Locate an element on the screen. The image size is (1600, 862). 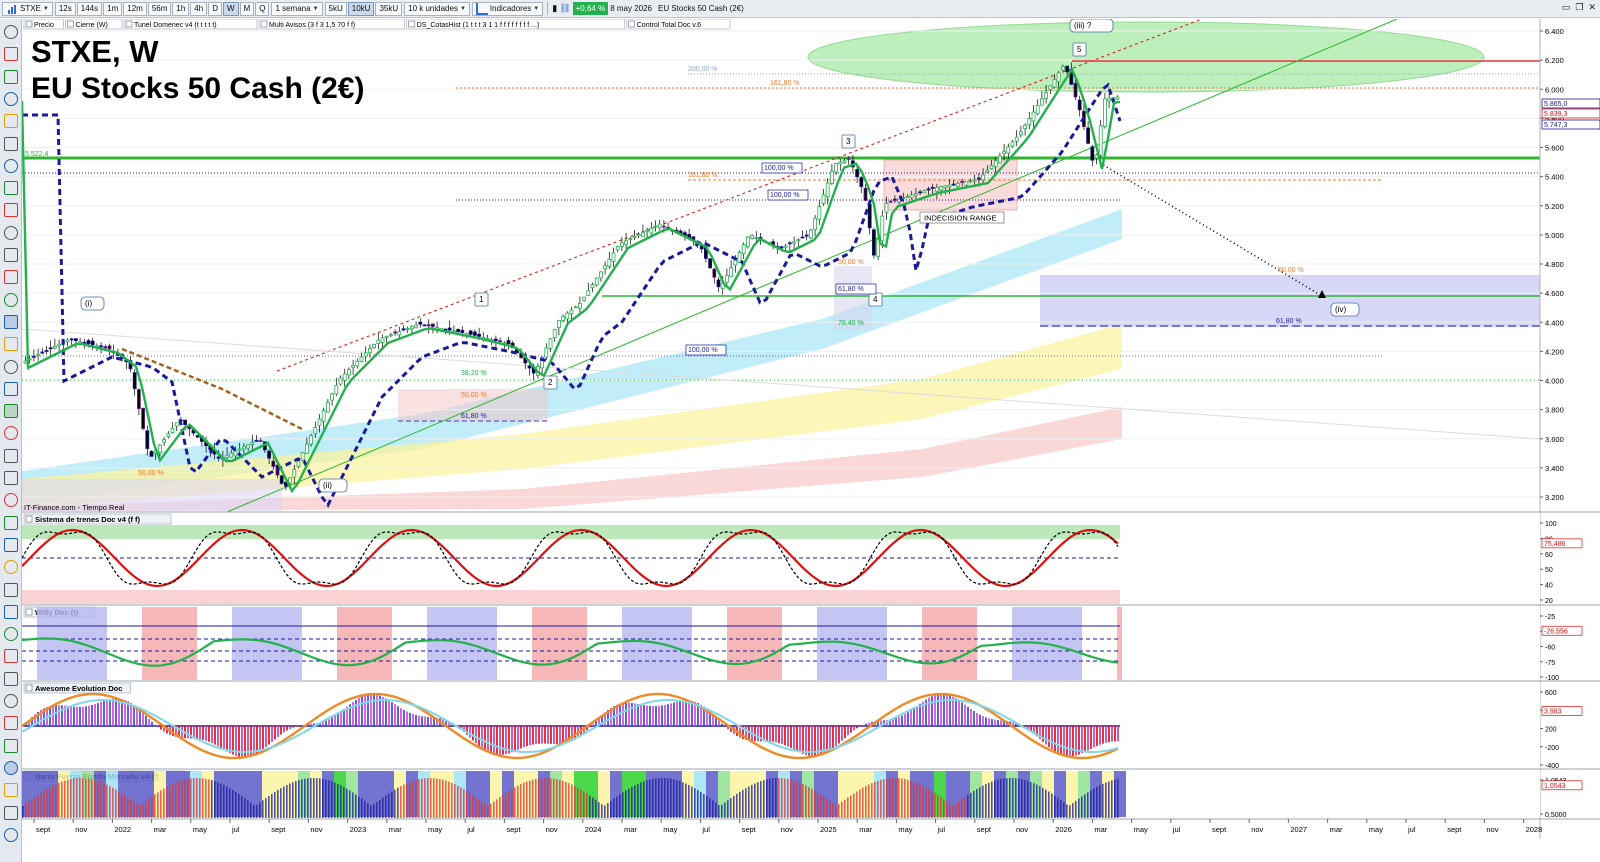
clock-icon is located at coordinates (11, 611).